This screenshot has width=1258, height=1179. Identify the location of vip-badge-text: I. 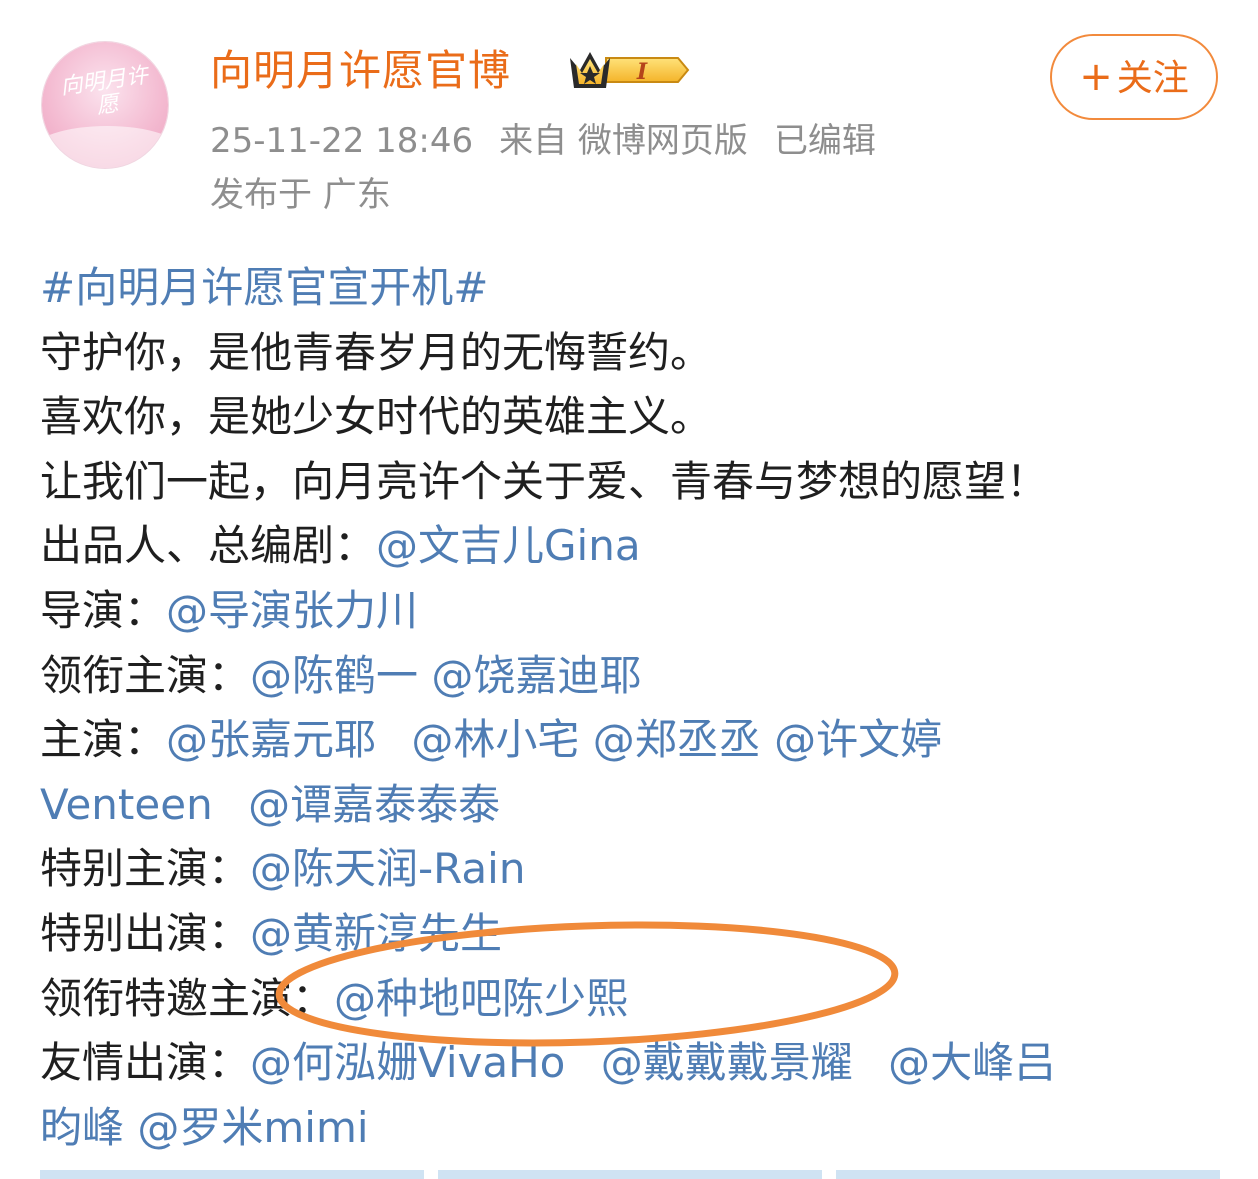
(642, 72).